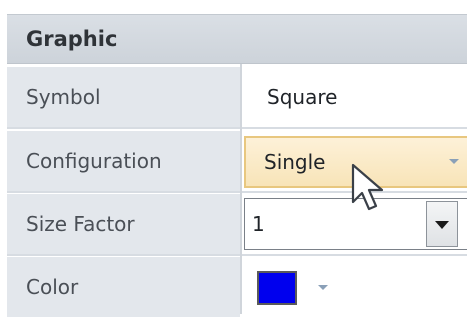 Image resolution: width=467 pixels, height=317 pixels. What do you see at coordinates (295, 162) in the screenshot?
I see `configuration-value: Single` at bounding box center [295, 162].